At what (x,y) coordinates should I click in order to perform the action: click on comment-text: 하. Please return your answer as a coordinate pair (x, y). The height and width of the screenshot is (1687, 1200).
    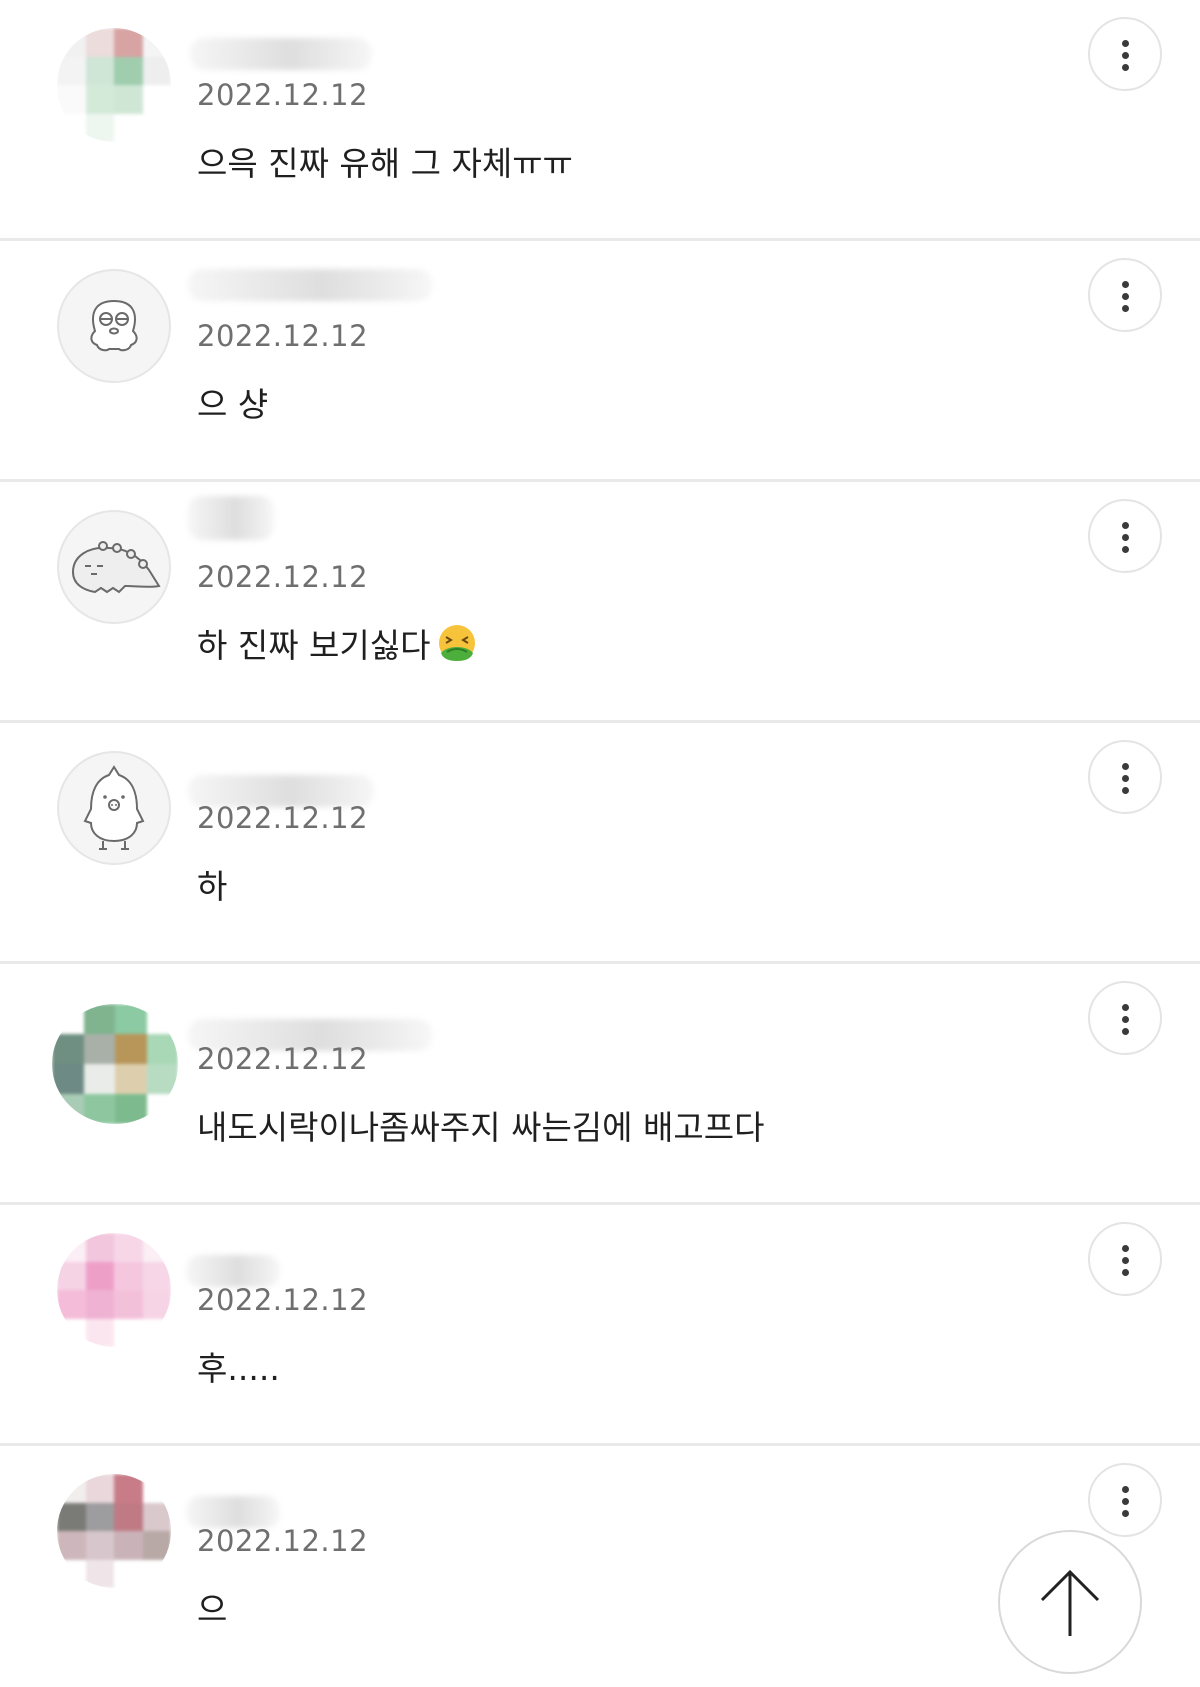
    Looking at the image, I should click on (212, 886).